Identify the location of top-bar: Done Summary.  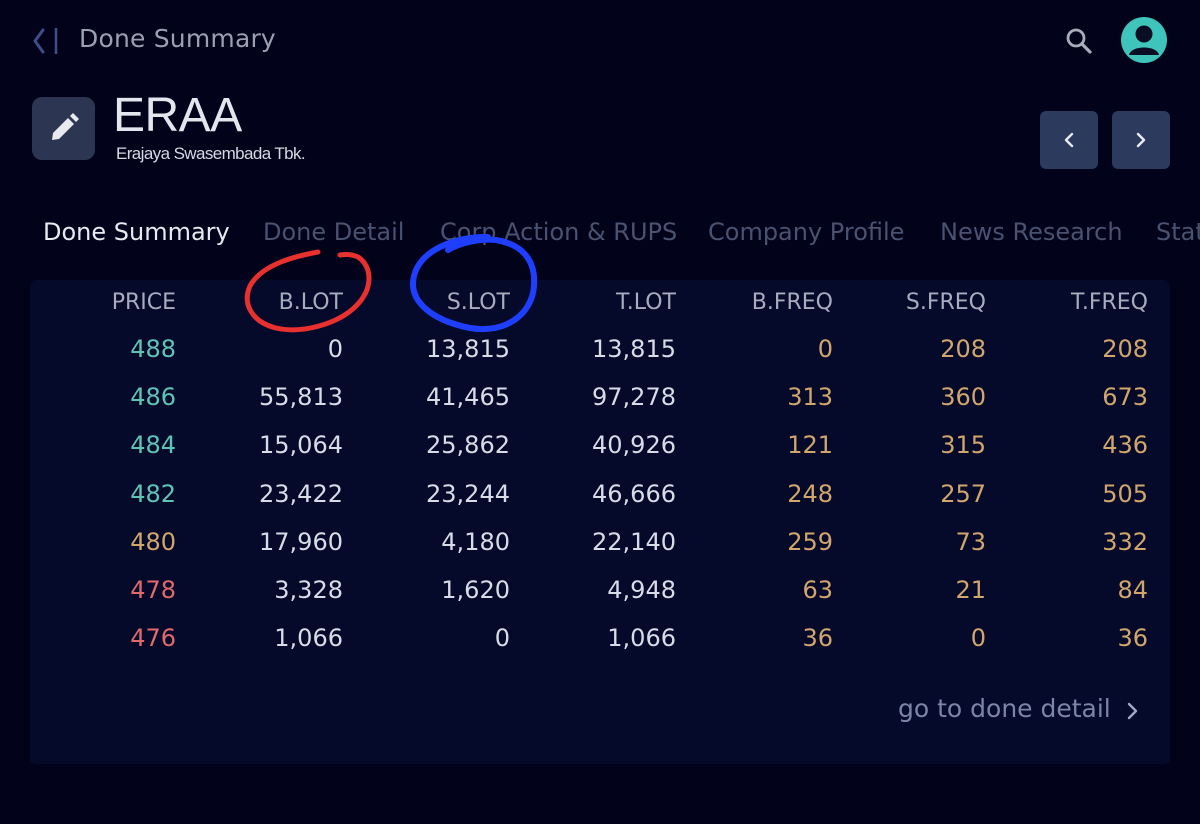
(600, 42).